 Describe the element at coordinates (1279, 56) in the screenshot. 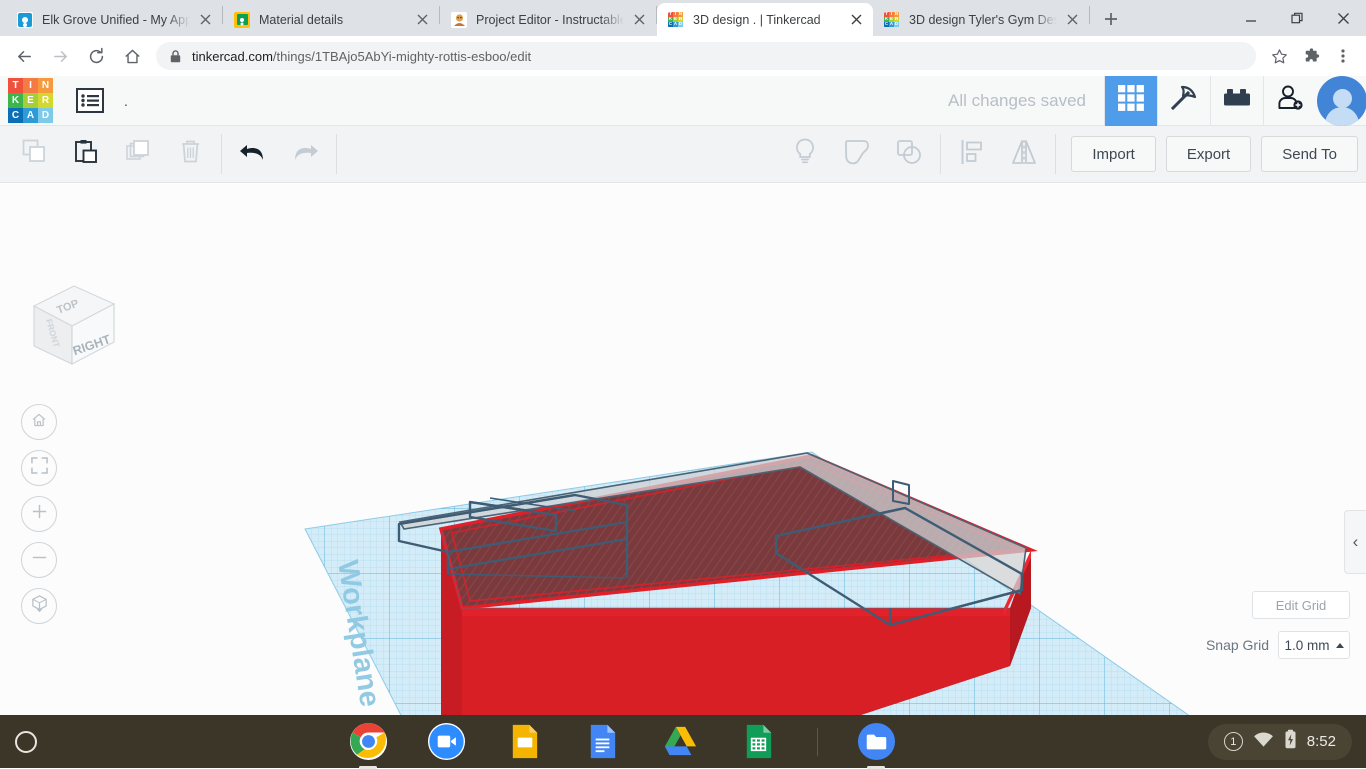

I see `star-icon` at that location.